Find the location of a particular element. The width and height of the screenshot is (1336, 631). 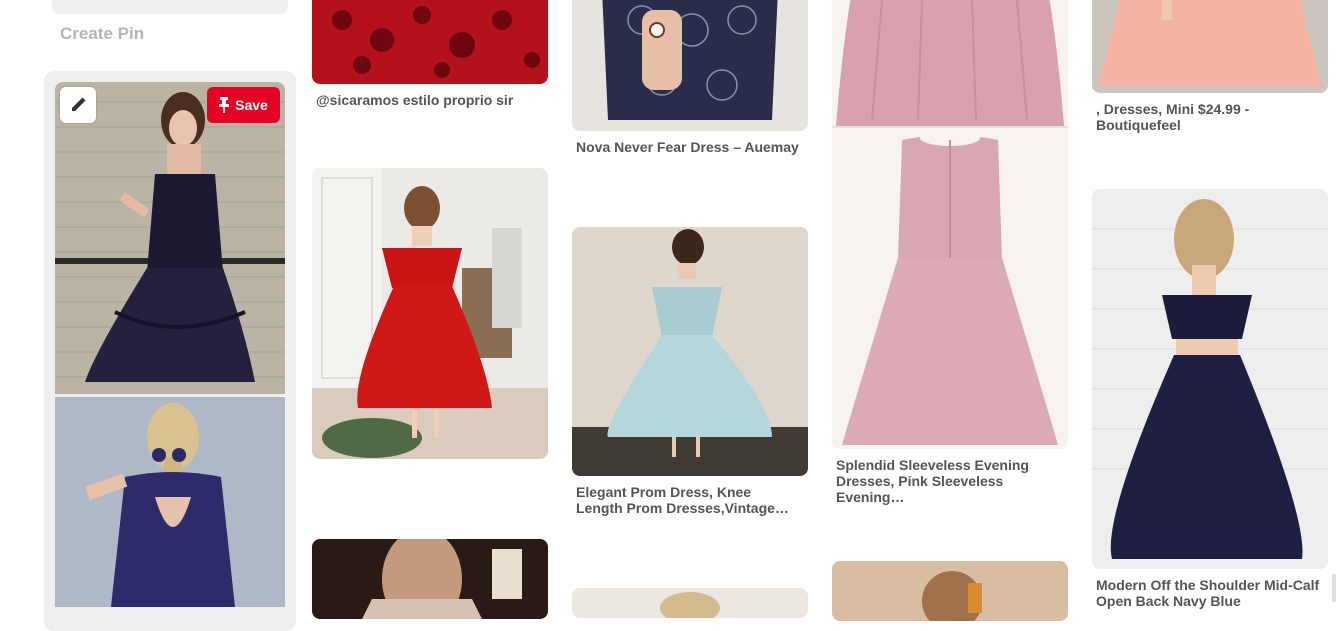

save-button: Save is located at coordinates (243, 105).